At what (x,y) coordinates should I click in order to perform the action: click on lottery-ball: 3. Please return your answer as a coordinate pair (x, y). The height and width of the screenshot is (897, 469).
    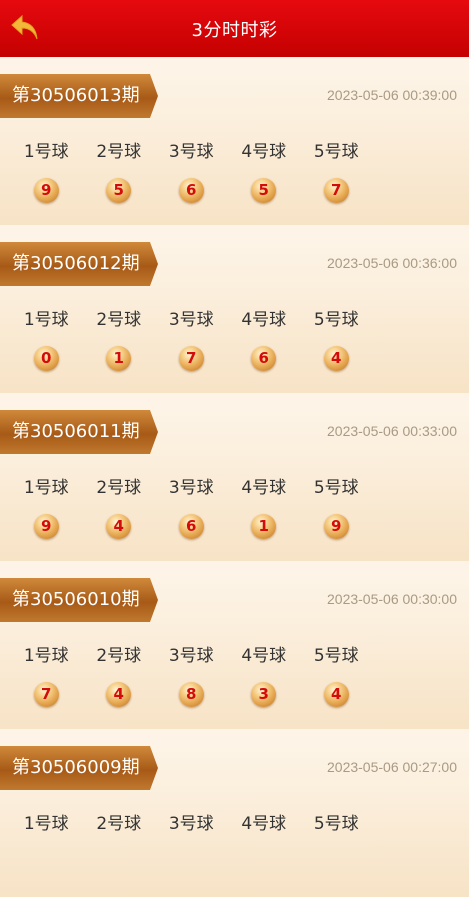
    Looking at the image, I should click on (264, 694).